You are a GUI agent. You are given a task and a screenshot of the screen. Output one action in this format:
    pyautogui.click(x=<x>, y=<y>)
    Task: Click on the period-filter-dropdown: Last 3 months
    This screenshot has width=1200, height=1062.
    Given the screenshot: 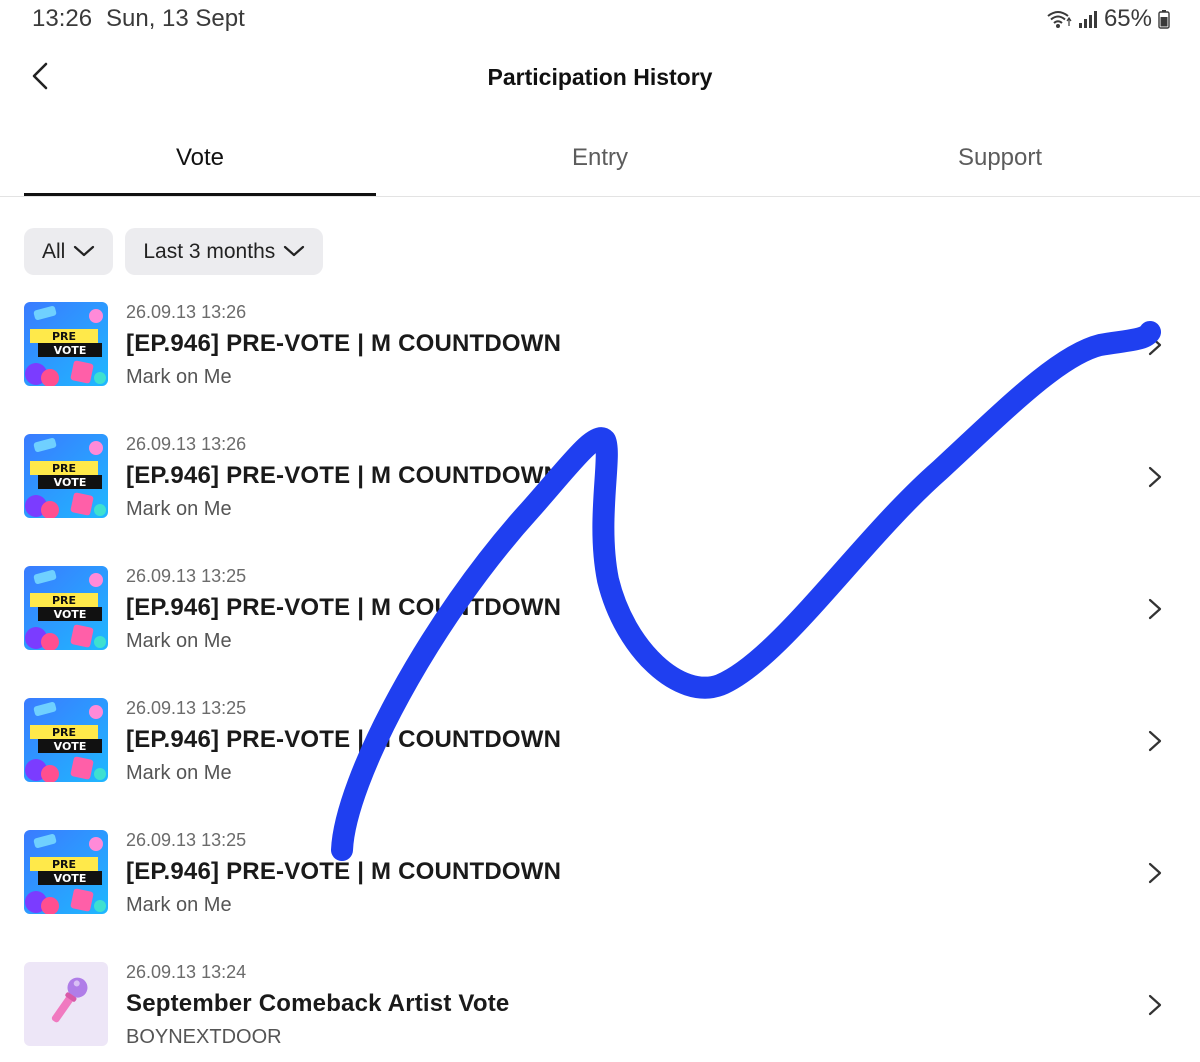 What is the action you would take?
    pyautogui.click(x=224, y=251)
    